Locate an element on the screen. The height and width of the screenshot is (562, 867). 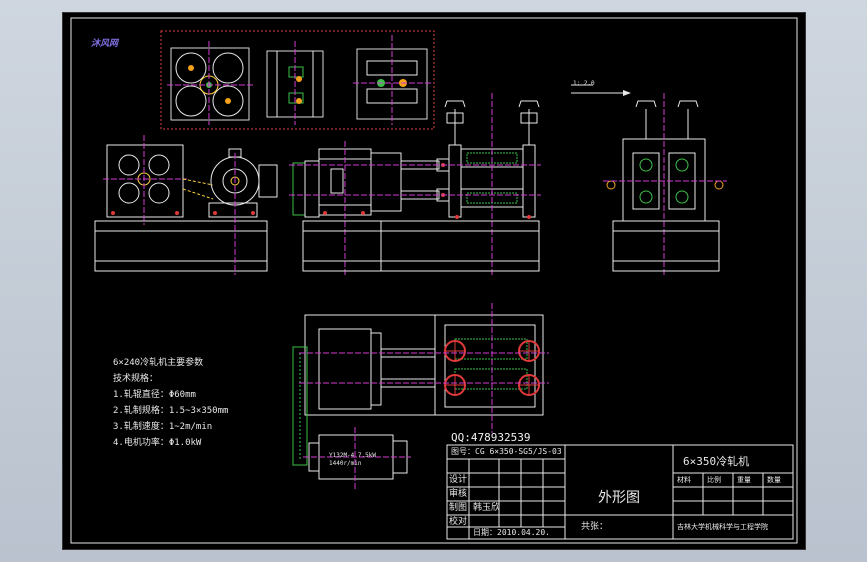
tb-row-label: 审核 is located at coordinates (458, 494).